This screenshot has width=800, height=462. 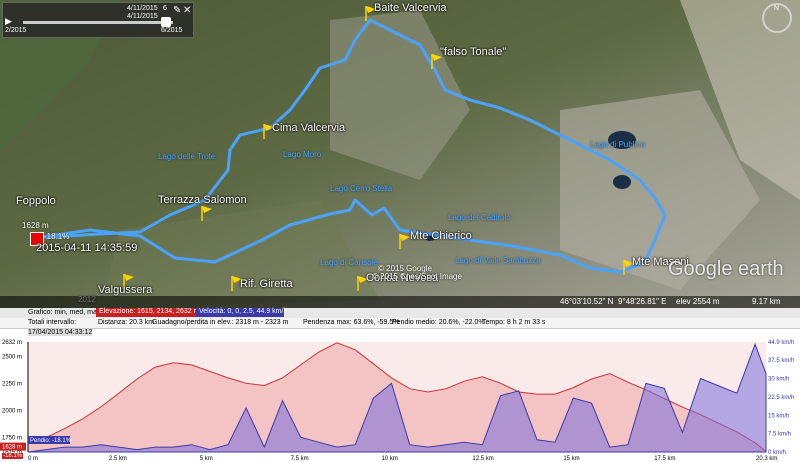 I want to click on y-right-tick: 44.9 km/h, so click(x=781, y=343).